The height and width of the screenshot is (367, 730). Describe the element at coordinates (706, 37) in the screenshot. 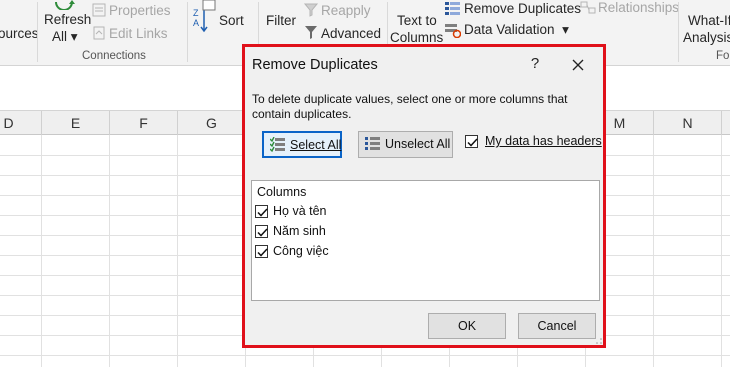

I see `what-if-analysis-label-2: Analysis` at that location.